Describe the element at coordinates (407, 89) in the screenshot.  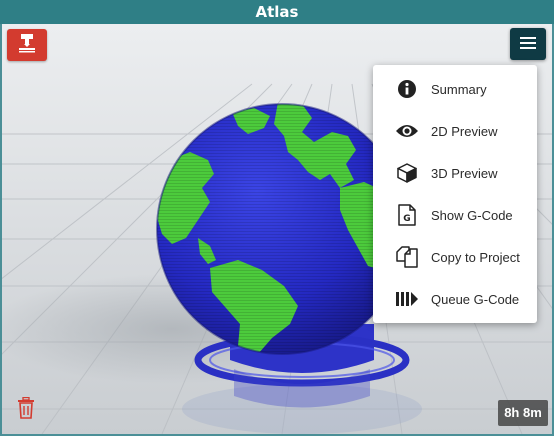
I see `info-icon` at that location.